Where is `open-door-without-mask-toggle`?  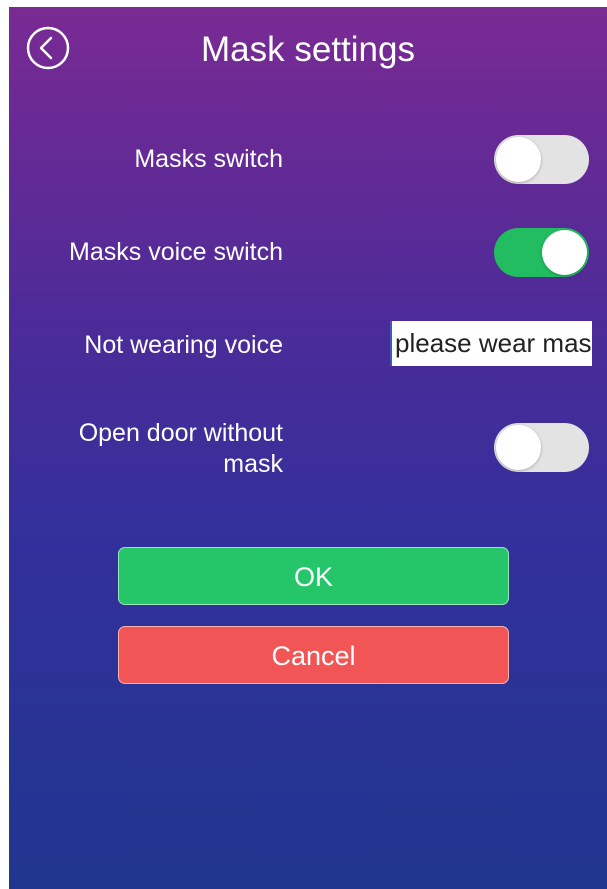
open-door-without-mask-toggle is located at coordinates (541, 447).